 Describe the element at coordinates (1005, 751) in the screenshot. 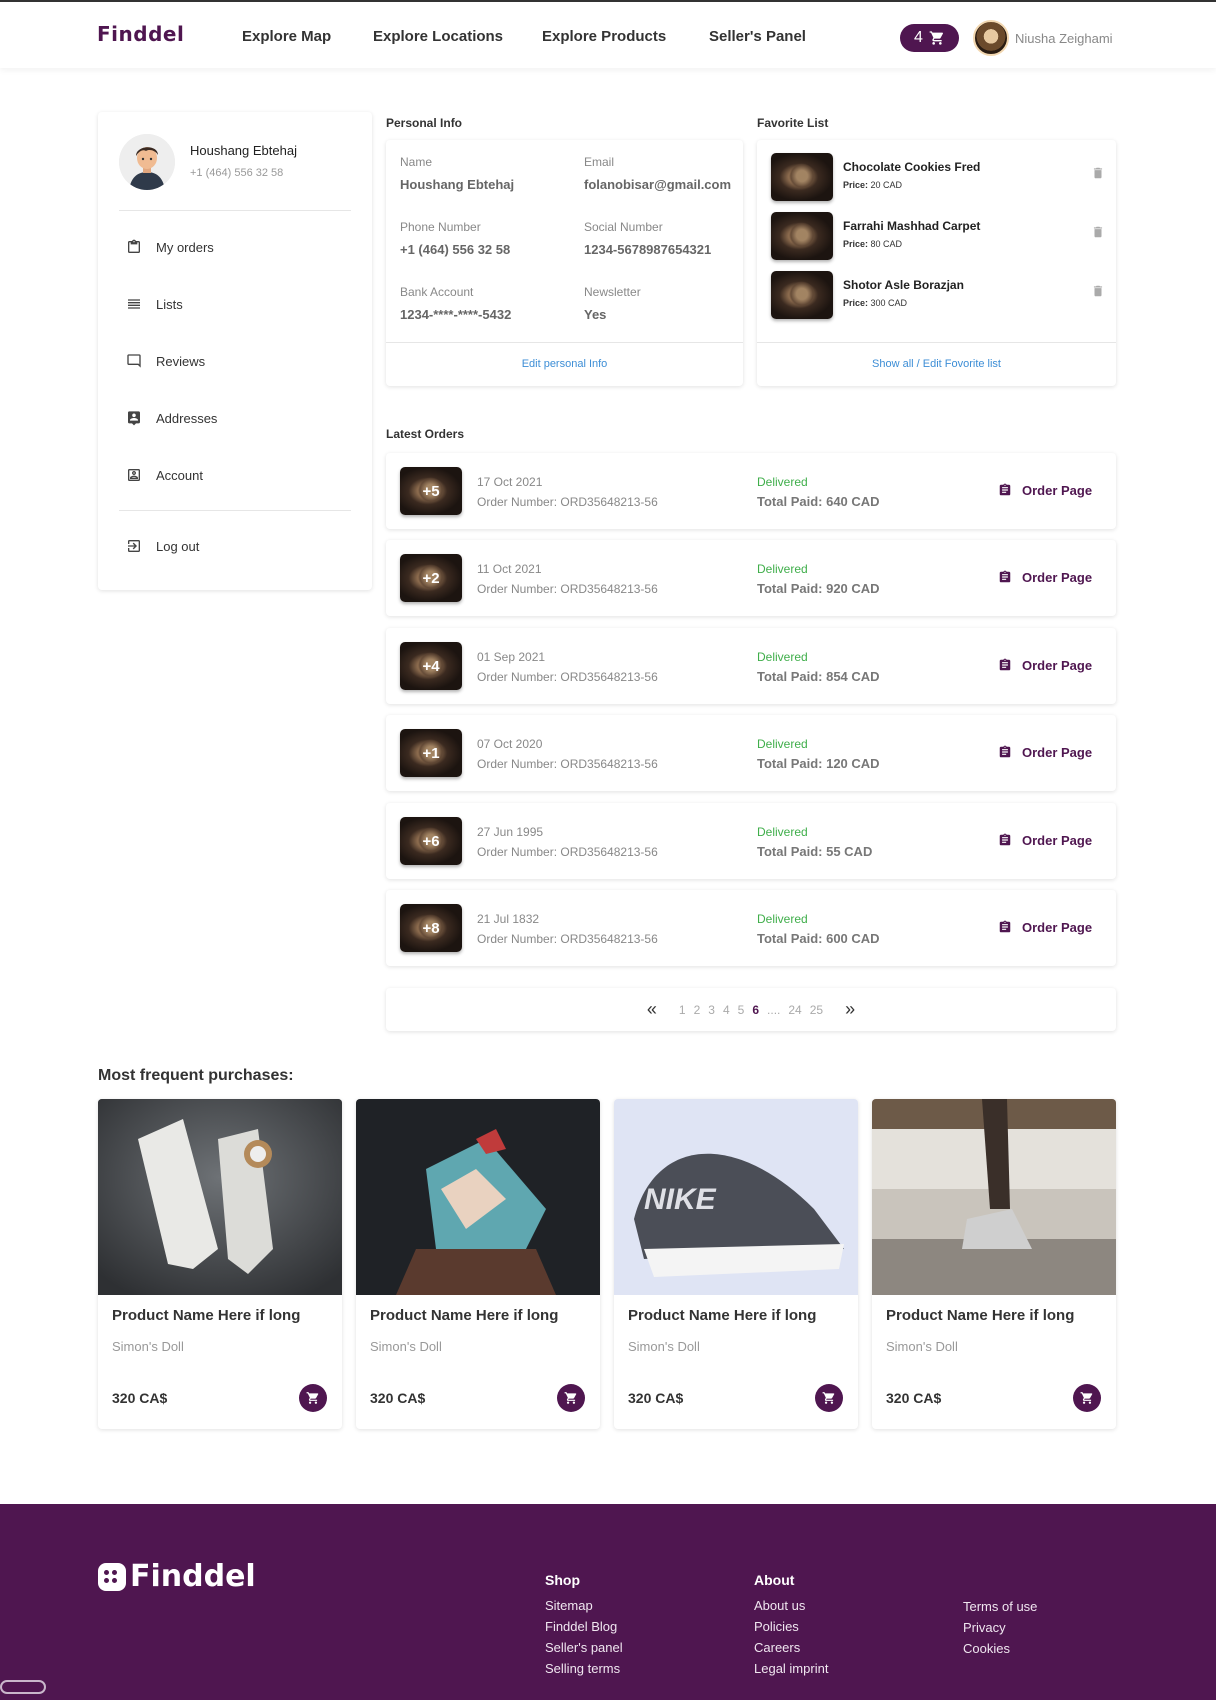

I see `assignment-icon` at that location.